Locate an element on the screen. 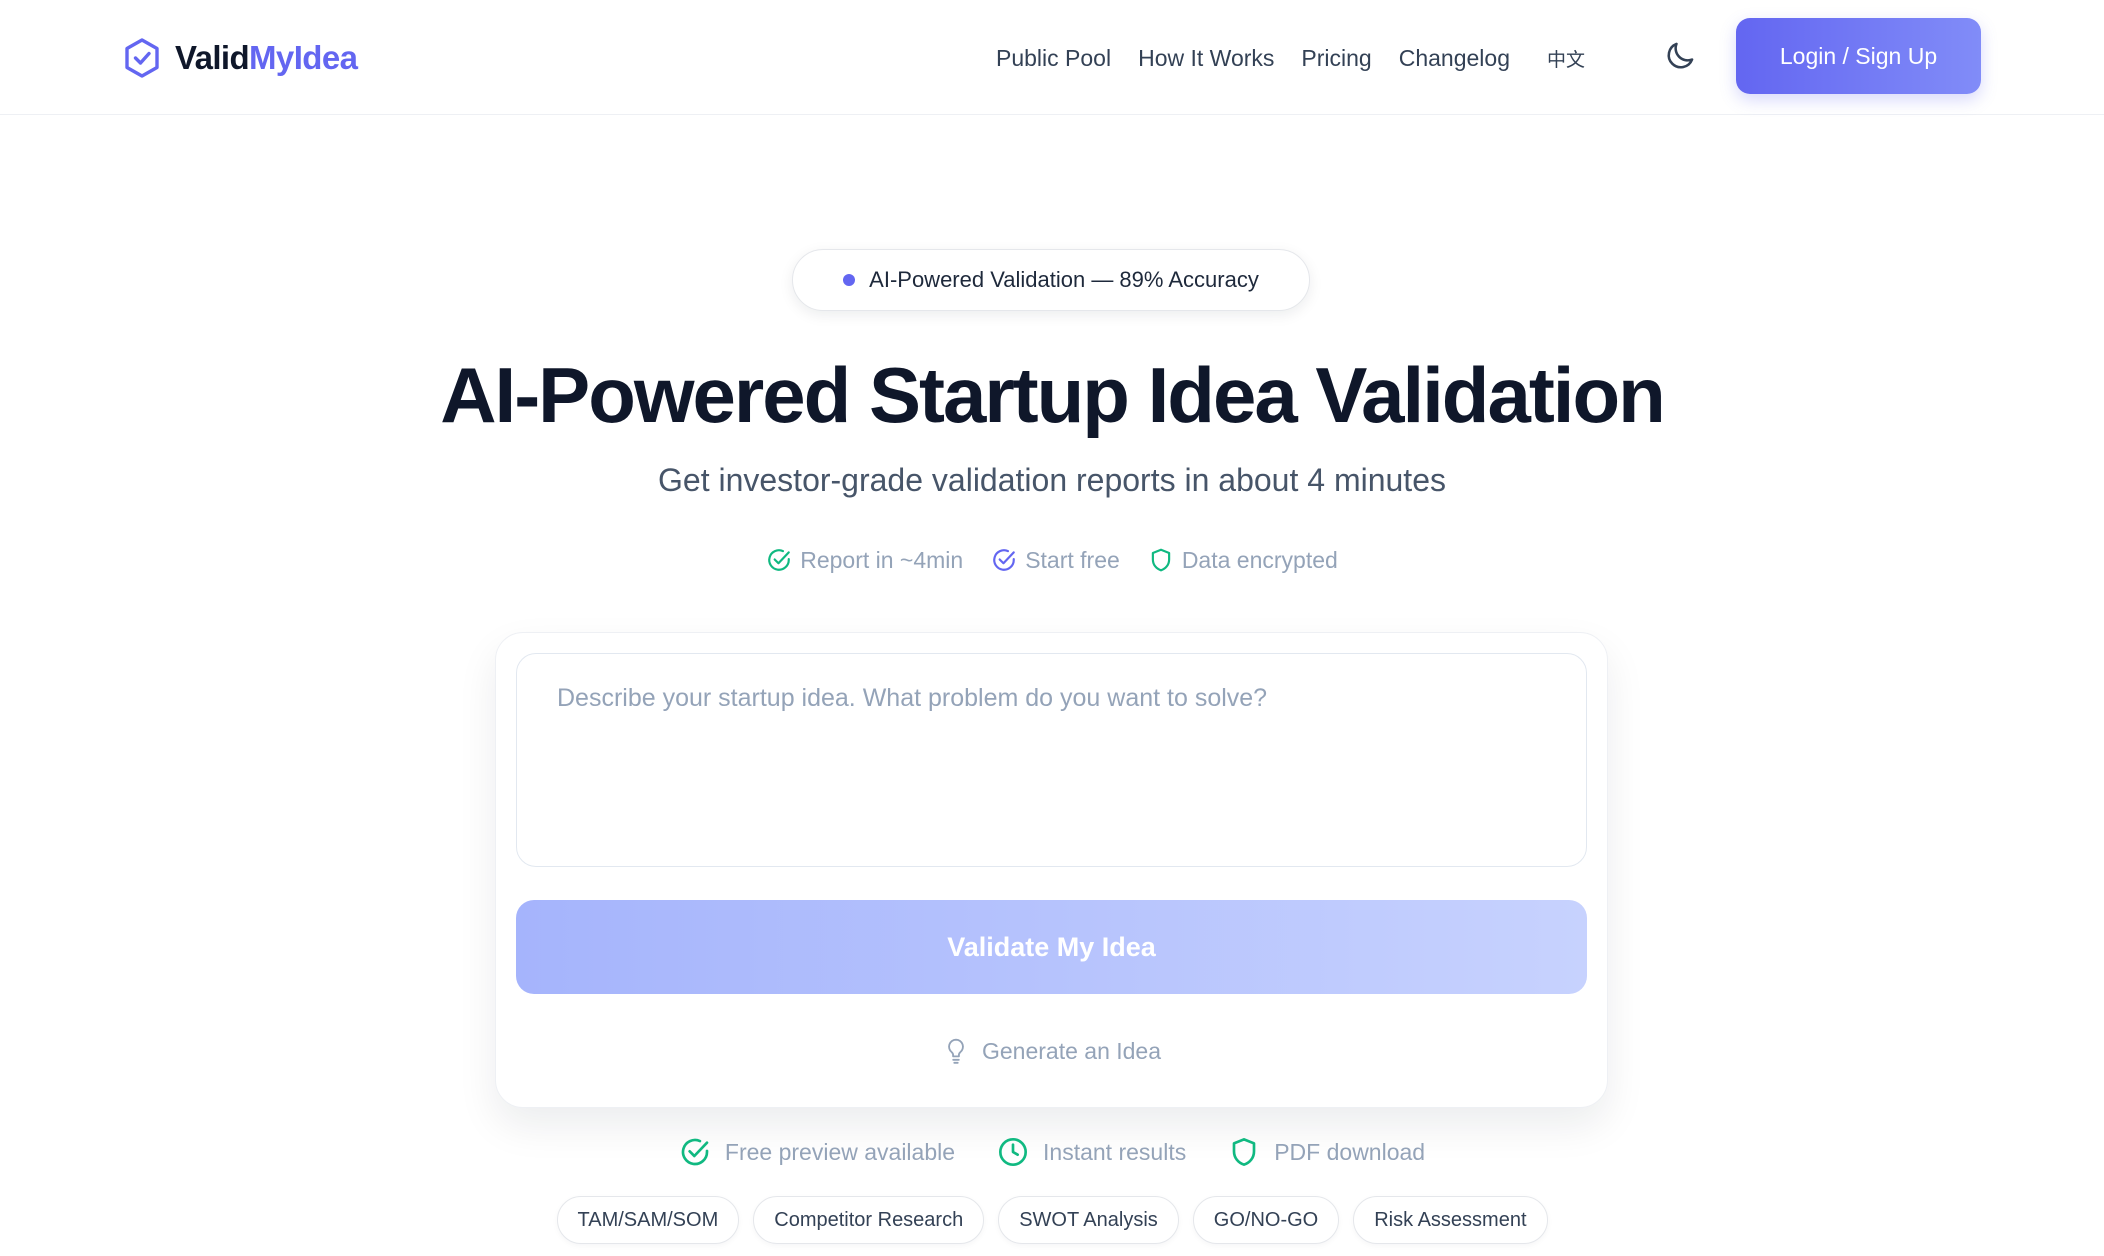 This screenshot has width=2104, height=1256. moon-icon is located at coordinates (1680, 55).